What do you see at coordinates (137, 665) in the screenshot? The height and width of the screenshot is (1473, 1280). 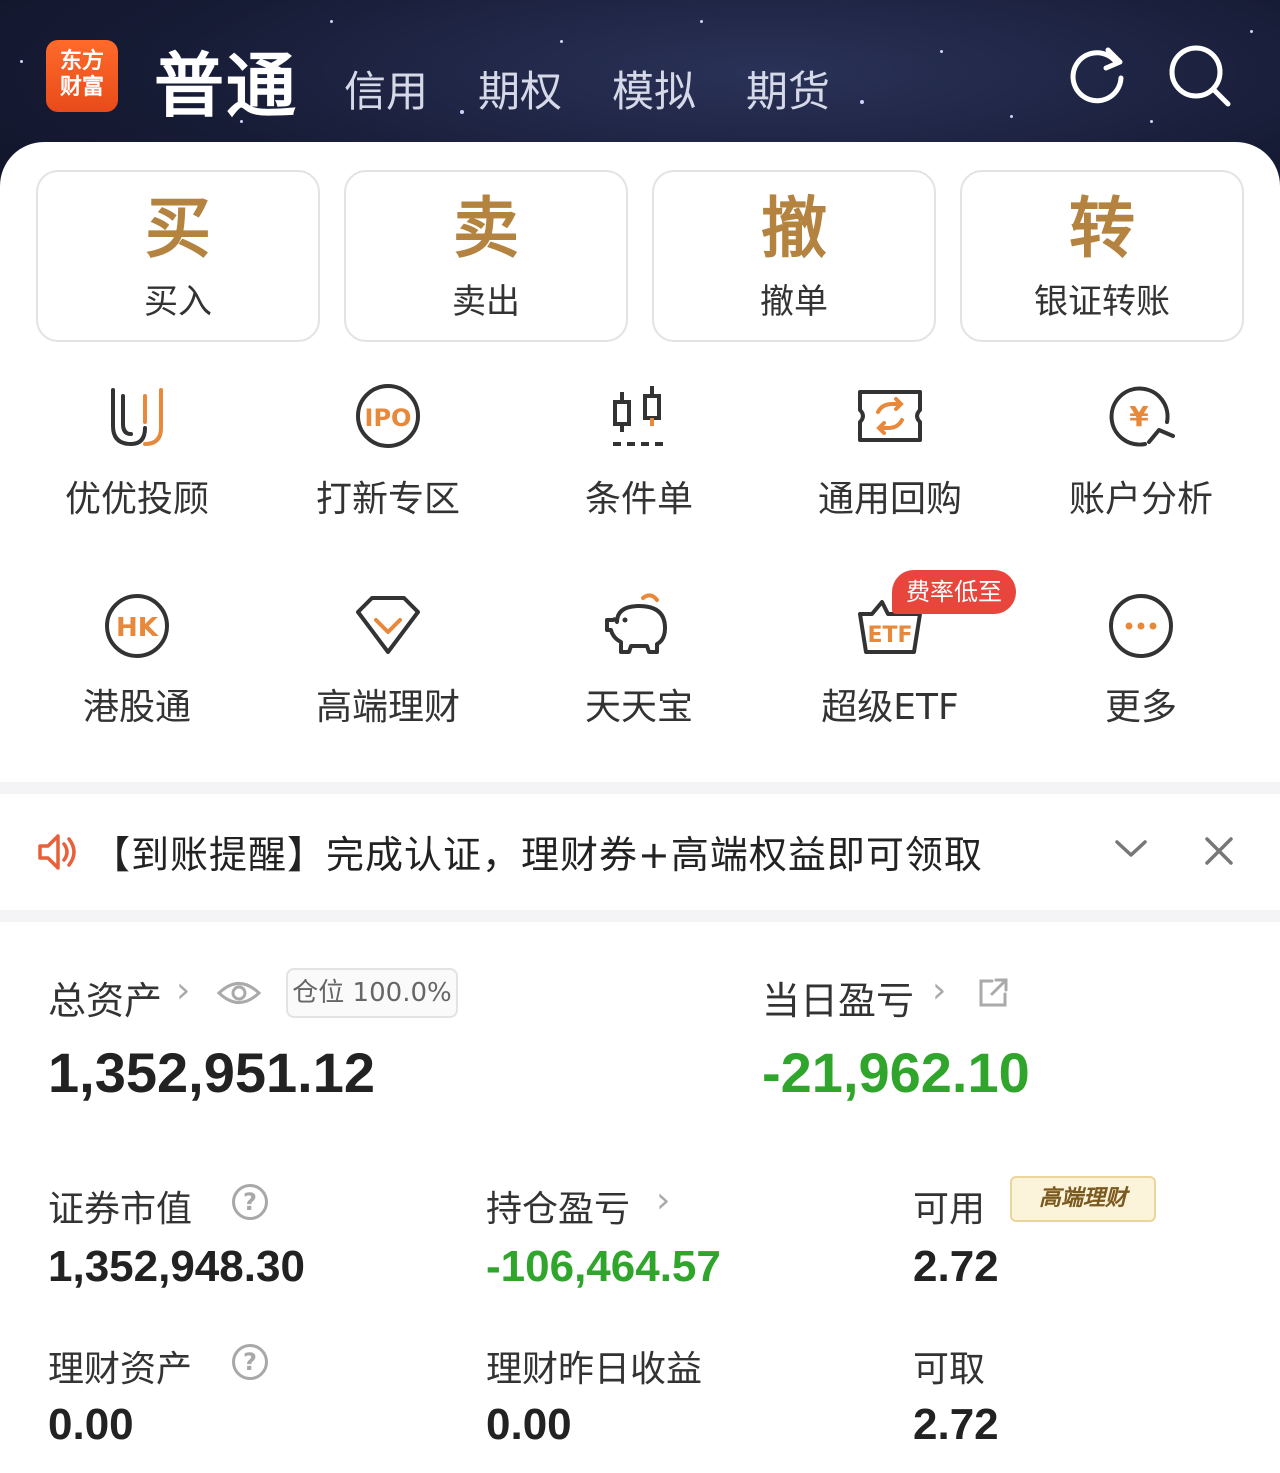 I see `grid-item-hk-connect: HK 港股通` at bounding box center [137, 665].